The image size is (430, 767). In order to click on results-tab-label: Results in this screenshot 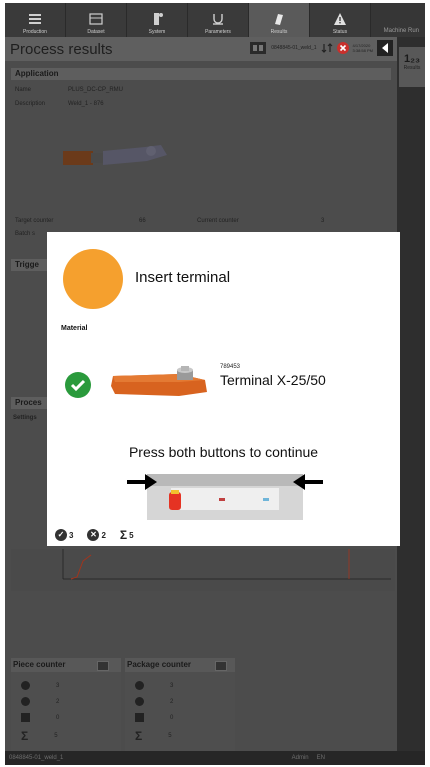, I will do `click(412, 68)`.